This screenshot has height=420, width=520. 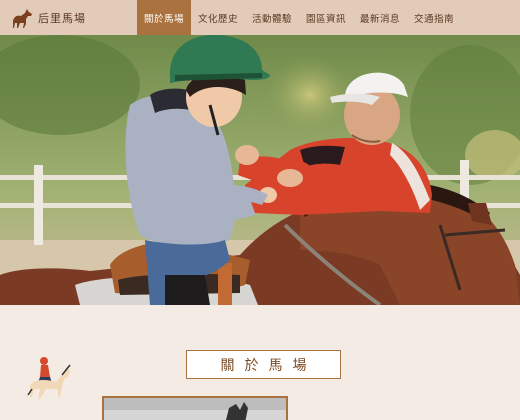 What do you see at coordinates (272, 17) in the screenshot?
I see `nav-item-activities: 活動體驗` at bounding box center [272, 17].